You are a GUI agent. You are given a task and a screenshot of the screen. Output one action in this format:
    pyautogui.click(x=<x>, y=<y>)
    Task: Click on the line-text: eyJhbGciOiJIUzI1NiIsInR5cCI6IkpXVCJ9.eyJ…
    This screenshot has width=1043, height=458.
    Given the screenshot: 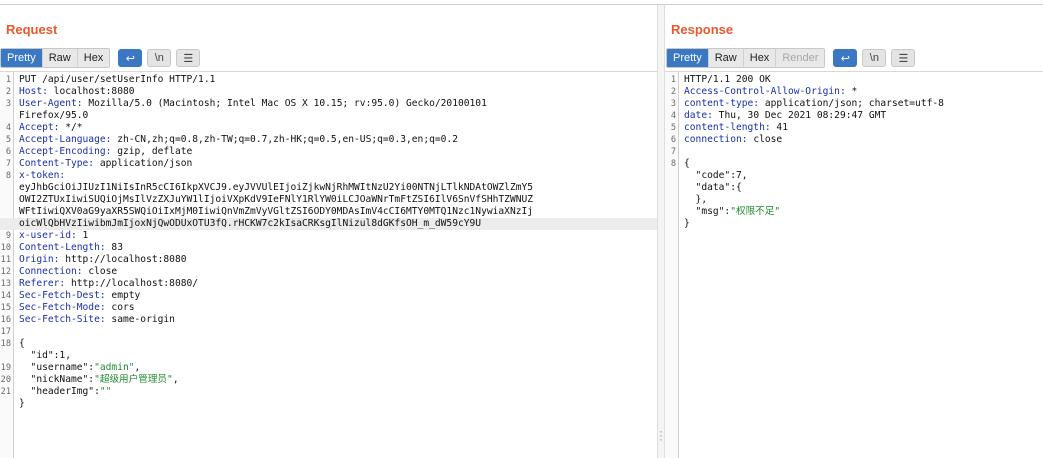 What is the action you would take?
    pyautogui.click(x=276, y=187)
    